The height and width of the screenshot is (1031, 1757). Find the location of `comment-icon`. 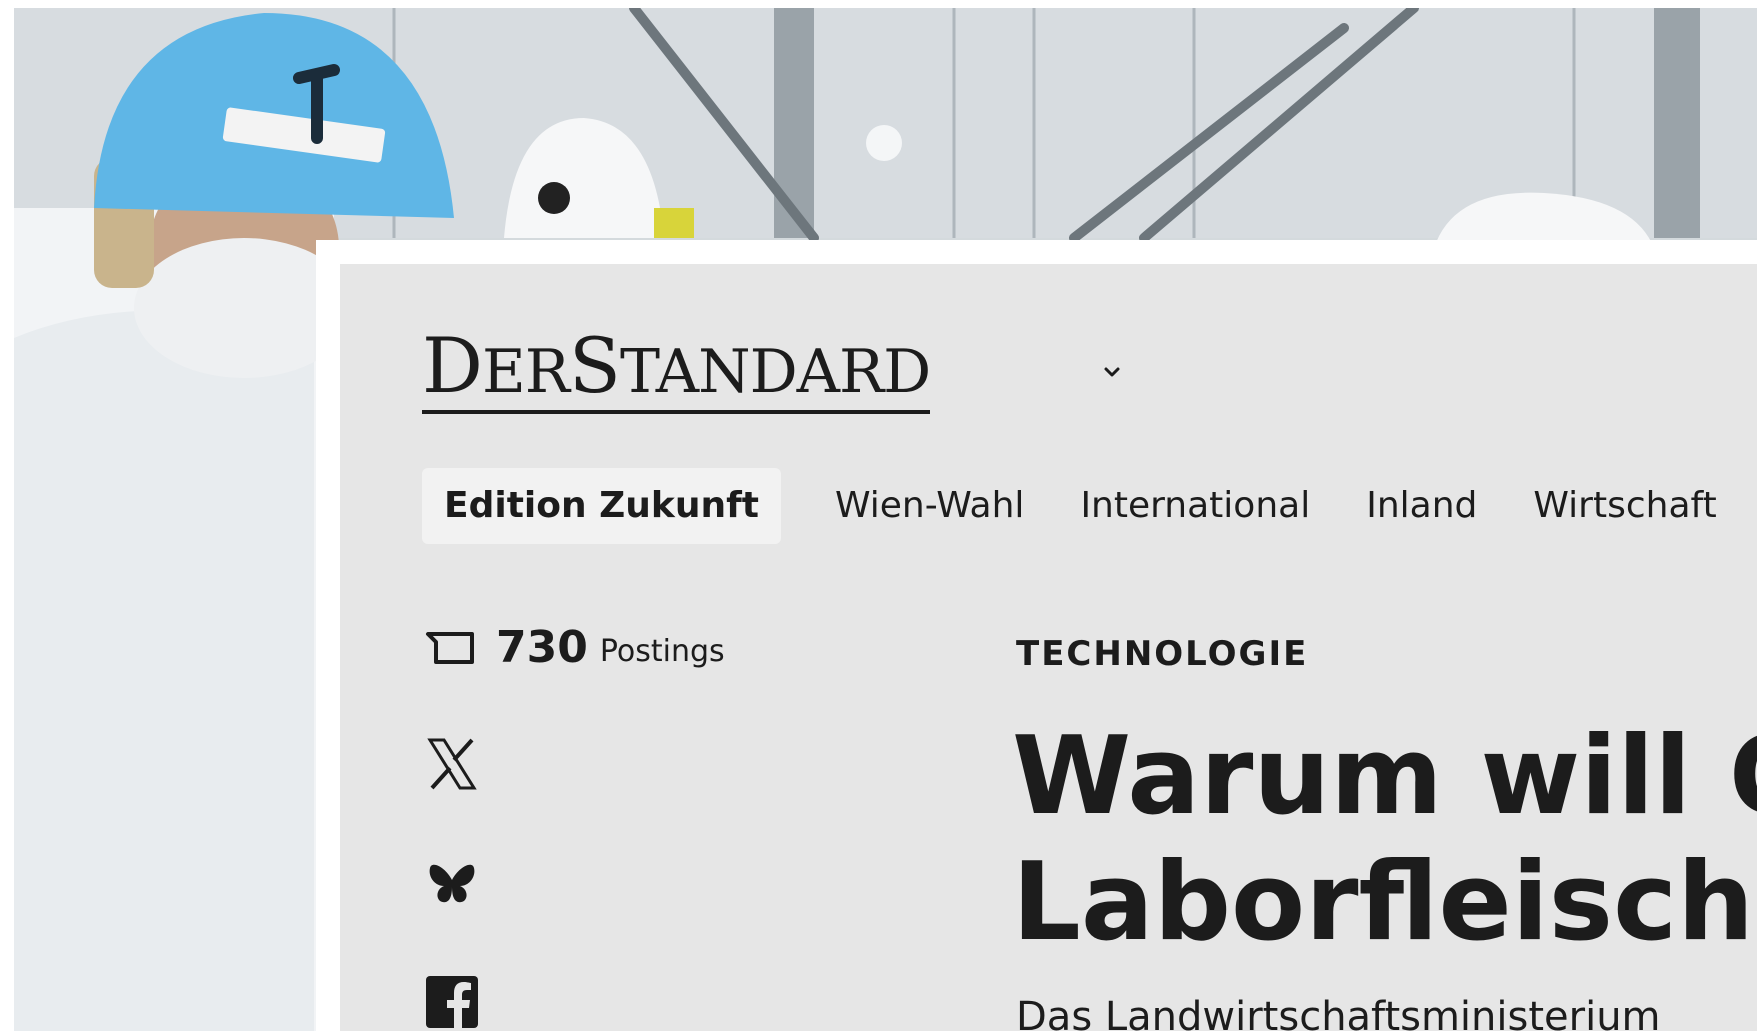

comment-icon is located at coordinates (450, 647).